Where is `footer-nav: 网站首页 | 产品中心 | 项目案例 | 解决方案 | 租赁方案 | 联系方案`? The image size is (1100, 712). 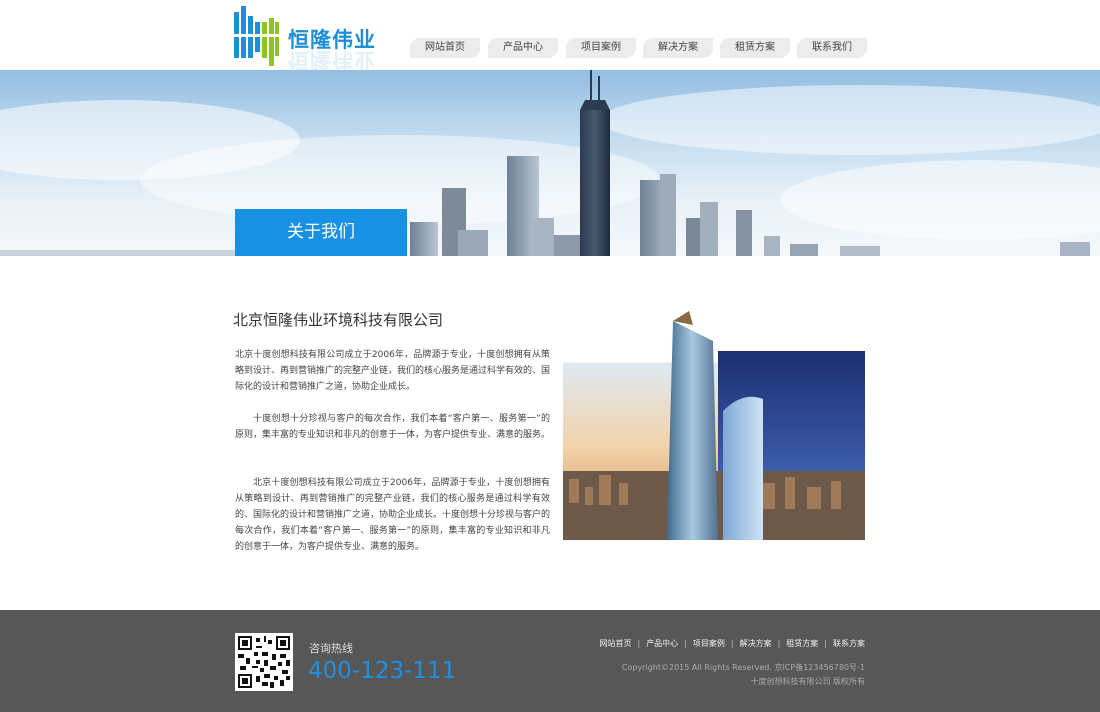
footer-nav: 网站首页 | 产品中心 | 项目案例 | 解决方案 | 租赁方案 | 联系方案 is located at coordinates (732, 643).